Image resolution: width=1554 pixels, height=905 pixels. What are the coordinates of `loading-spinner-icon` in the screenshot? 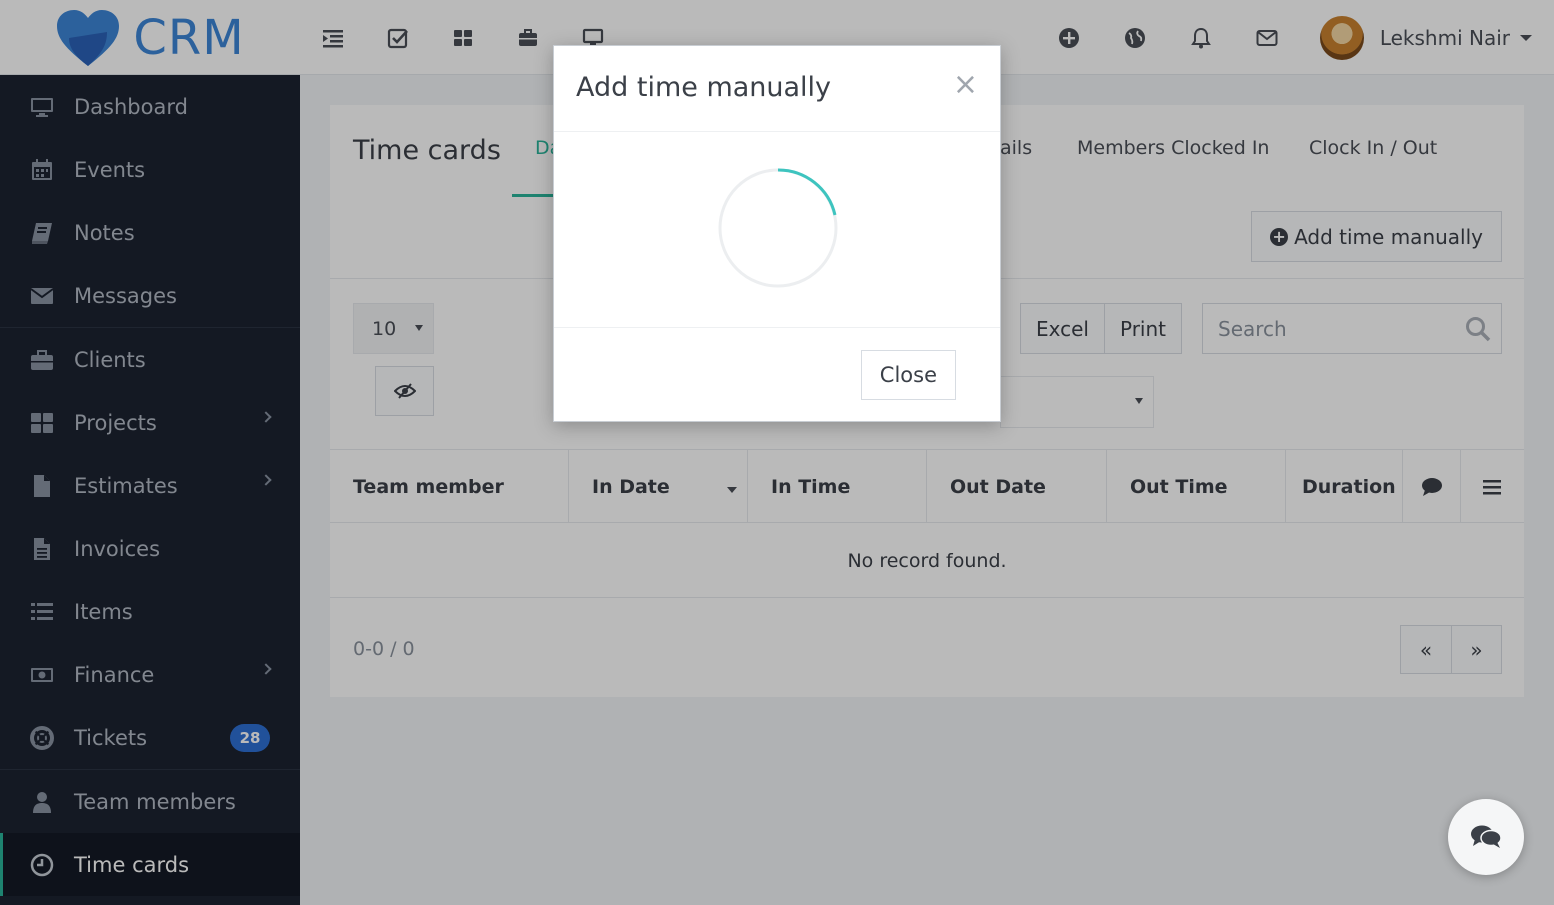 It's located at (778, 228).